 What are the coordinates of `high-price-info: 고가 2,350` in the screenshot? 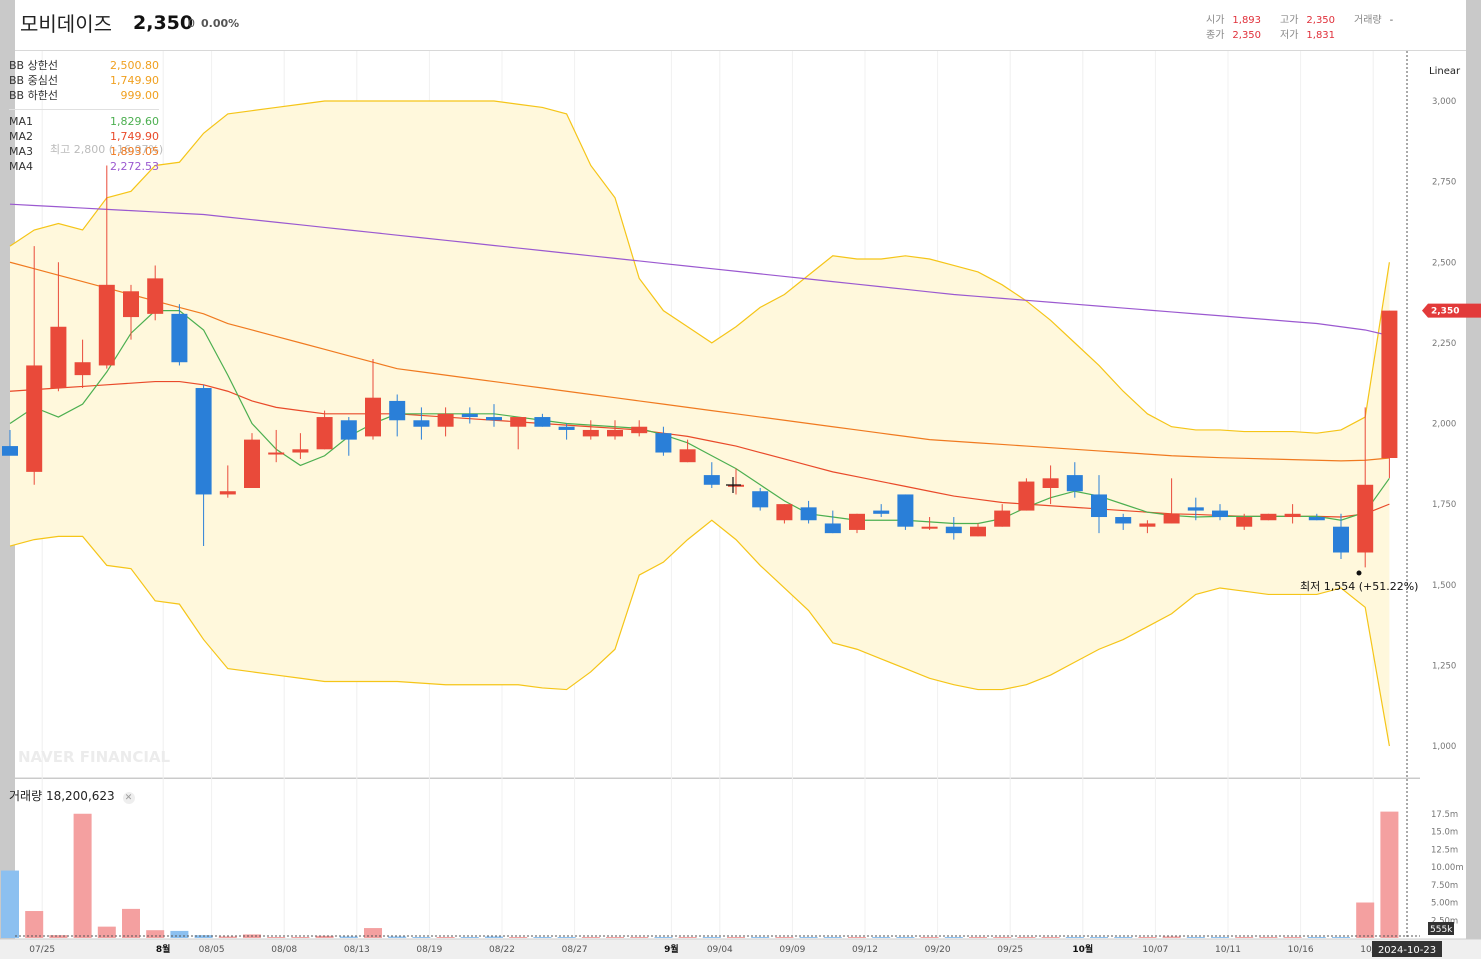 It's located at (1307, 18).